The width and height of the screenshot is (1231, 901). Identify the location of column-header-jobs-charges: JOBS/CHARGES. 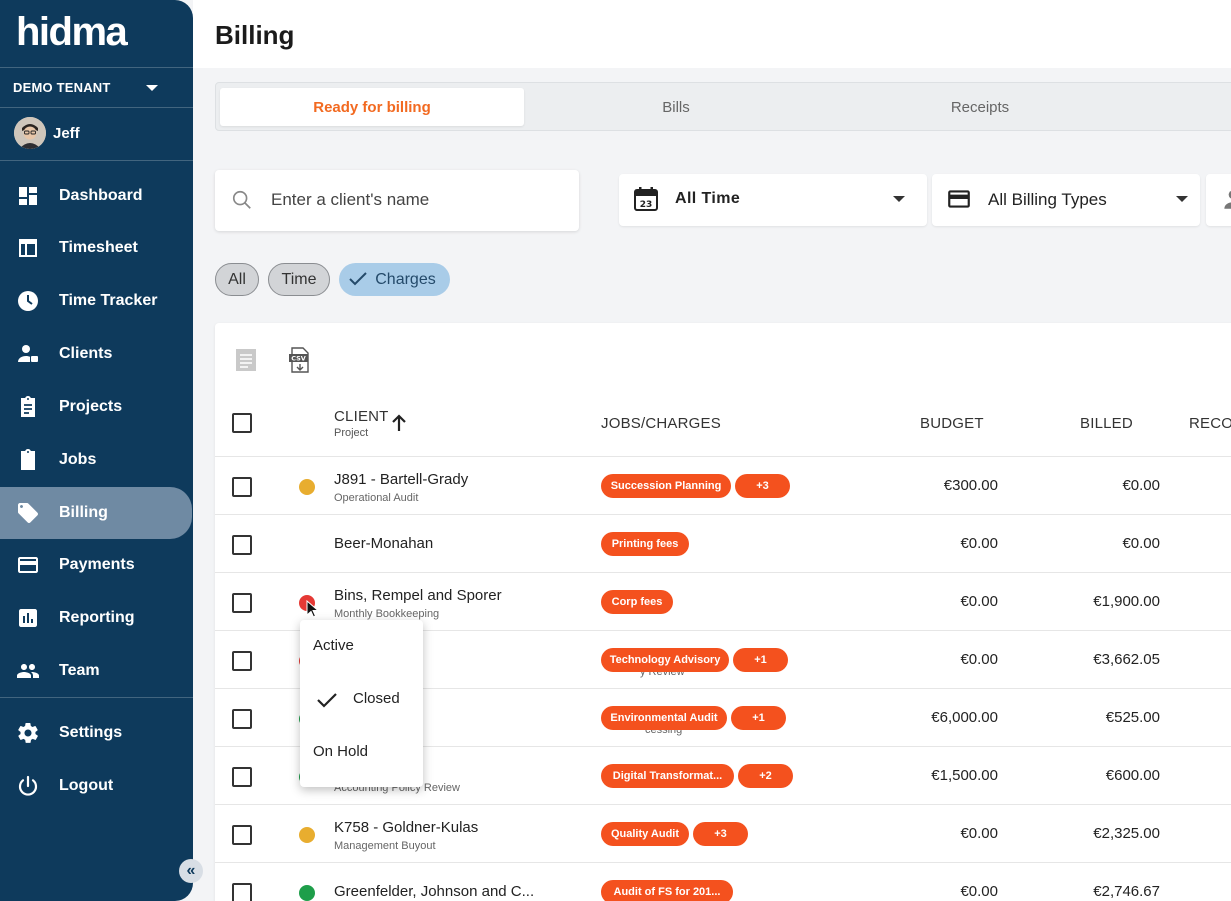
(661, 423).